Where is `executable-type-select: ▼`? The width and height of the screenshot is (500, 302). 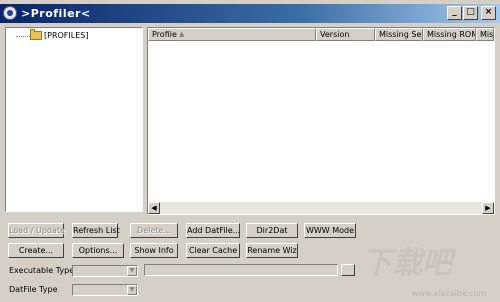 executable-type-select: ▼ is located at coordinates (105, 271).